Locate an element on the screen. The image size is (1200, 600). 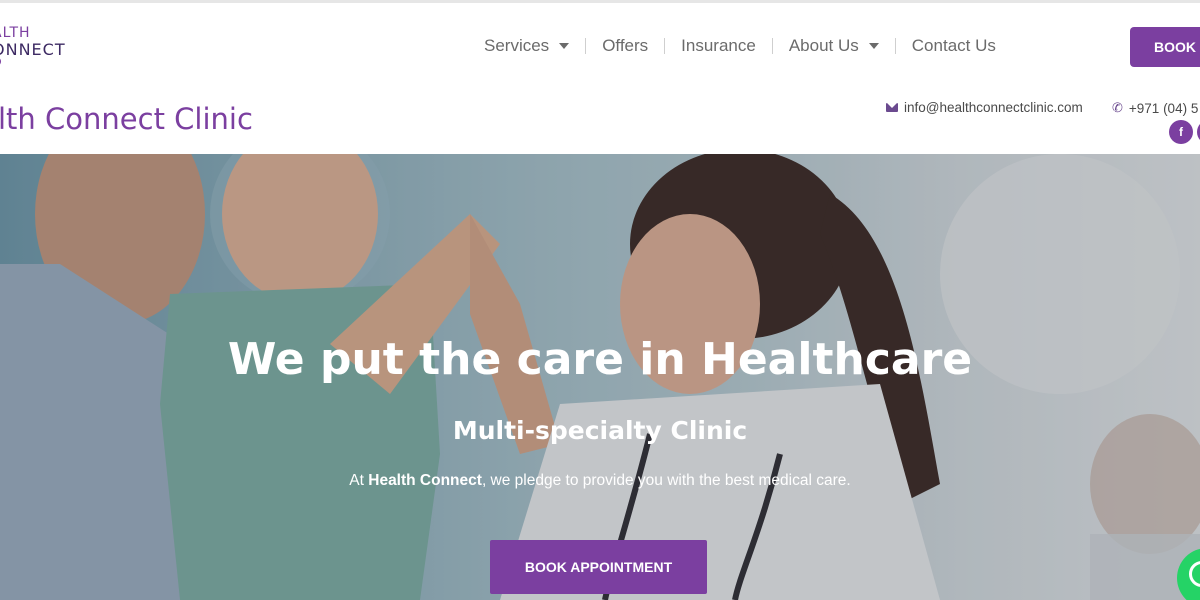
book-now-button: BOOK N is located at coordinates (1165, 47).